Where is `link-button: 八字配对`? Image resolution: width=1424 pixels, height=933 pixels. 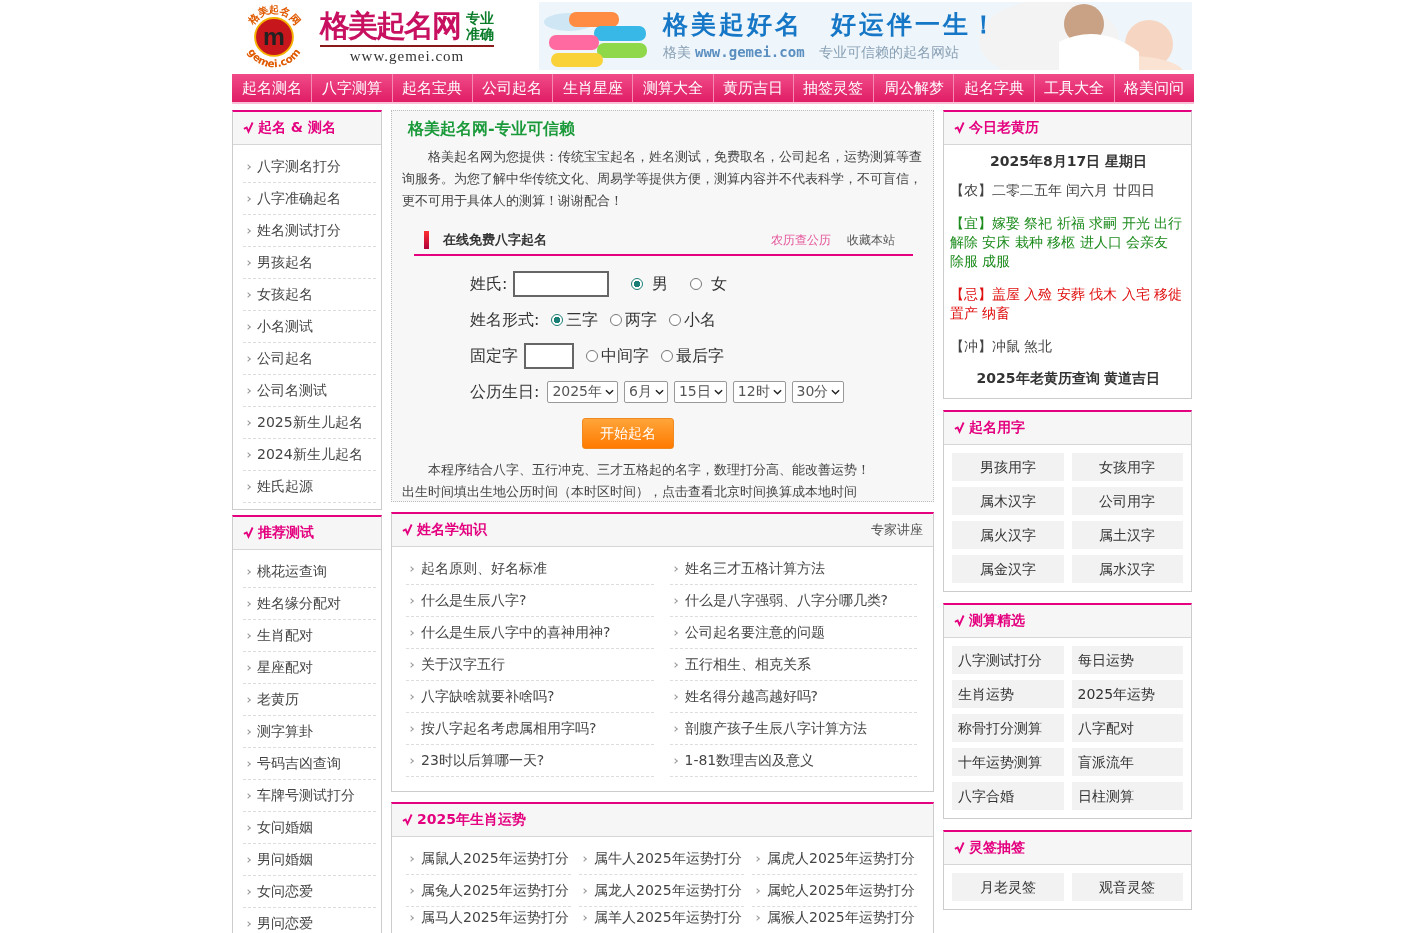
link-button: 八字配对 is located at coordinates (1127, 728).